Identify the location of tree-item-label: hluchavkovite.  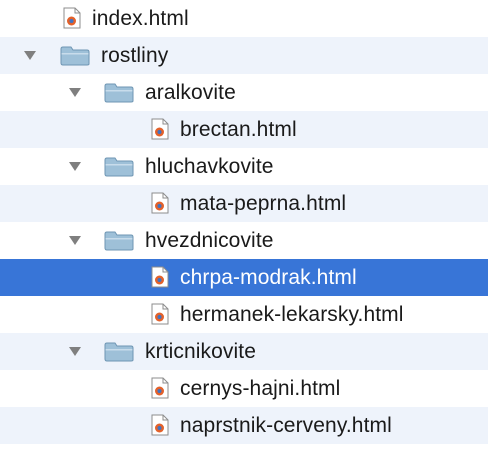
(209, 166).